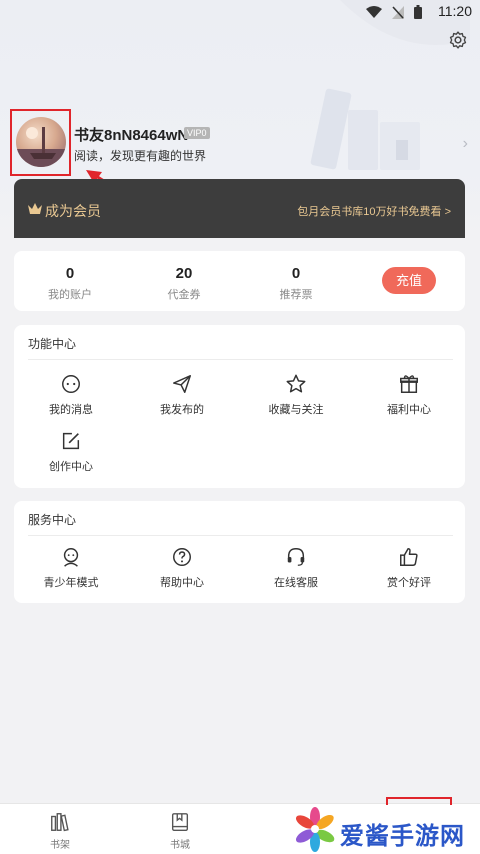 This screenshot has height=854, width=480. Describe the element at coordinates (70, 283) in the screenshot. I see `stat-account: 0 我的账户` at that location.